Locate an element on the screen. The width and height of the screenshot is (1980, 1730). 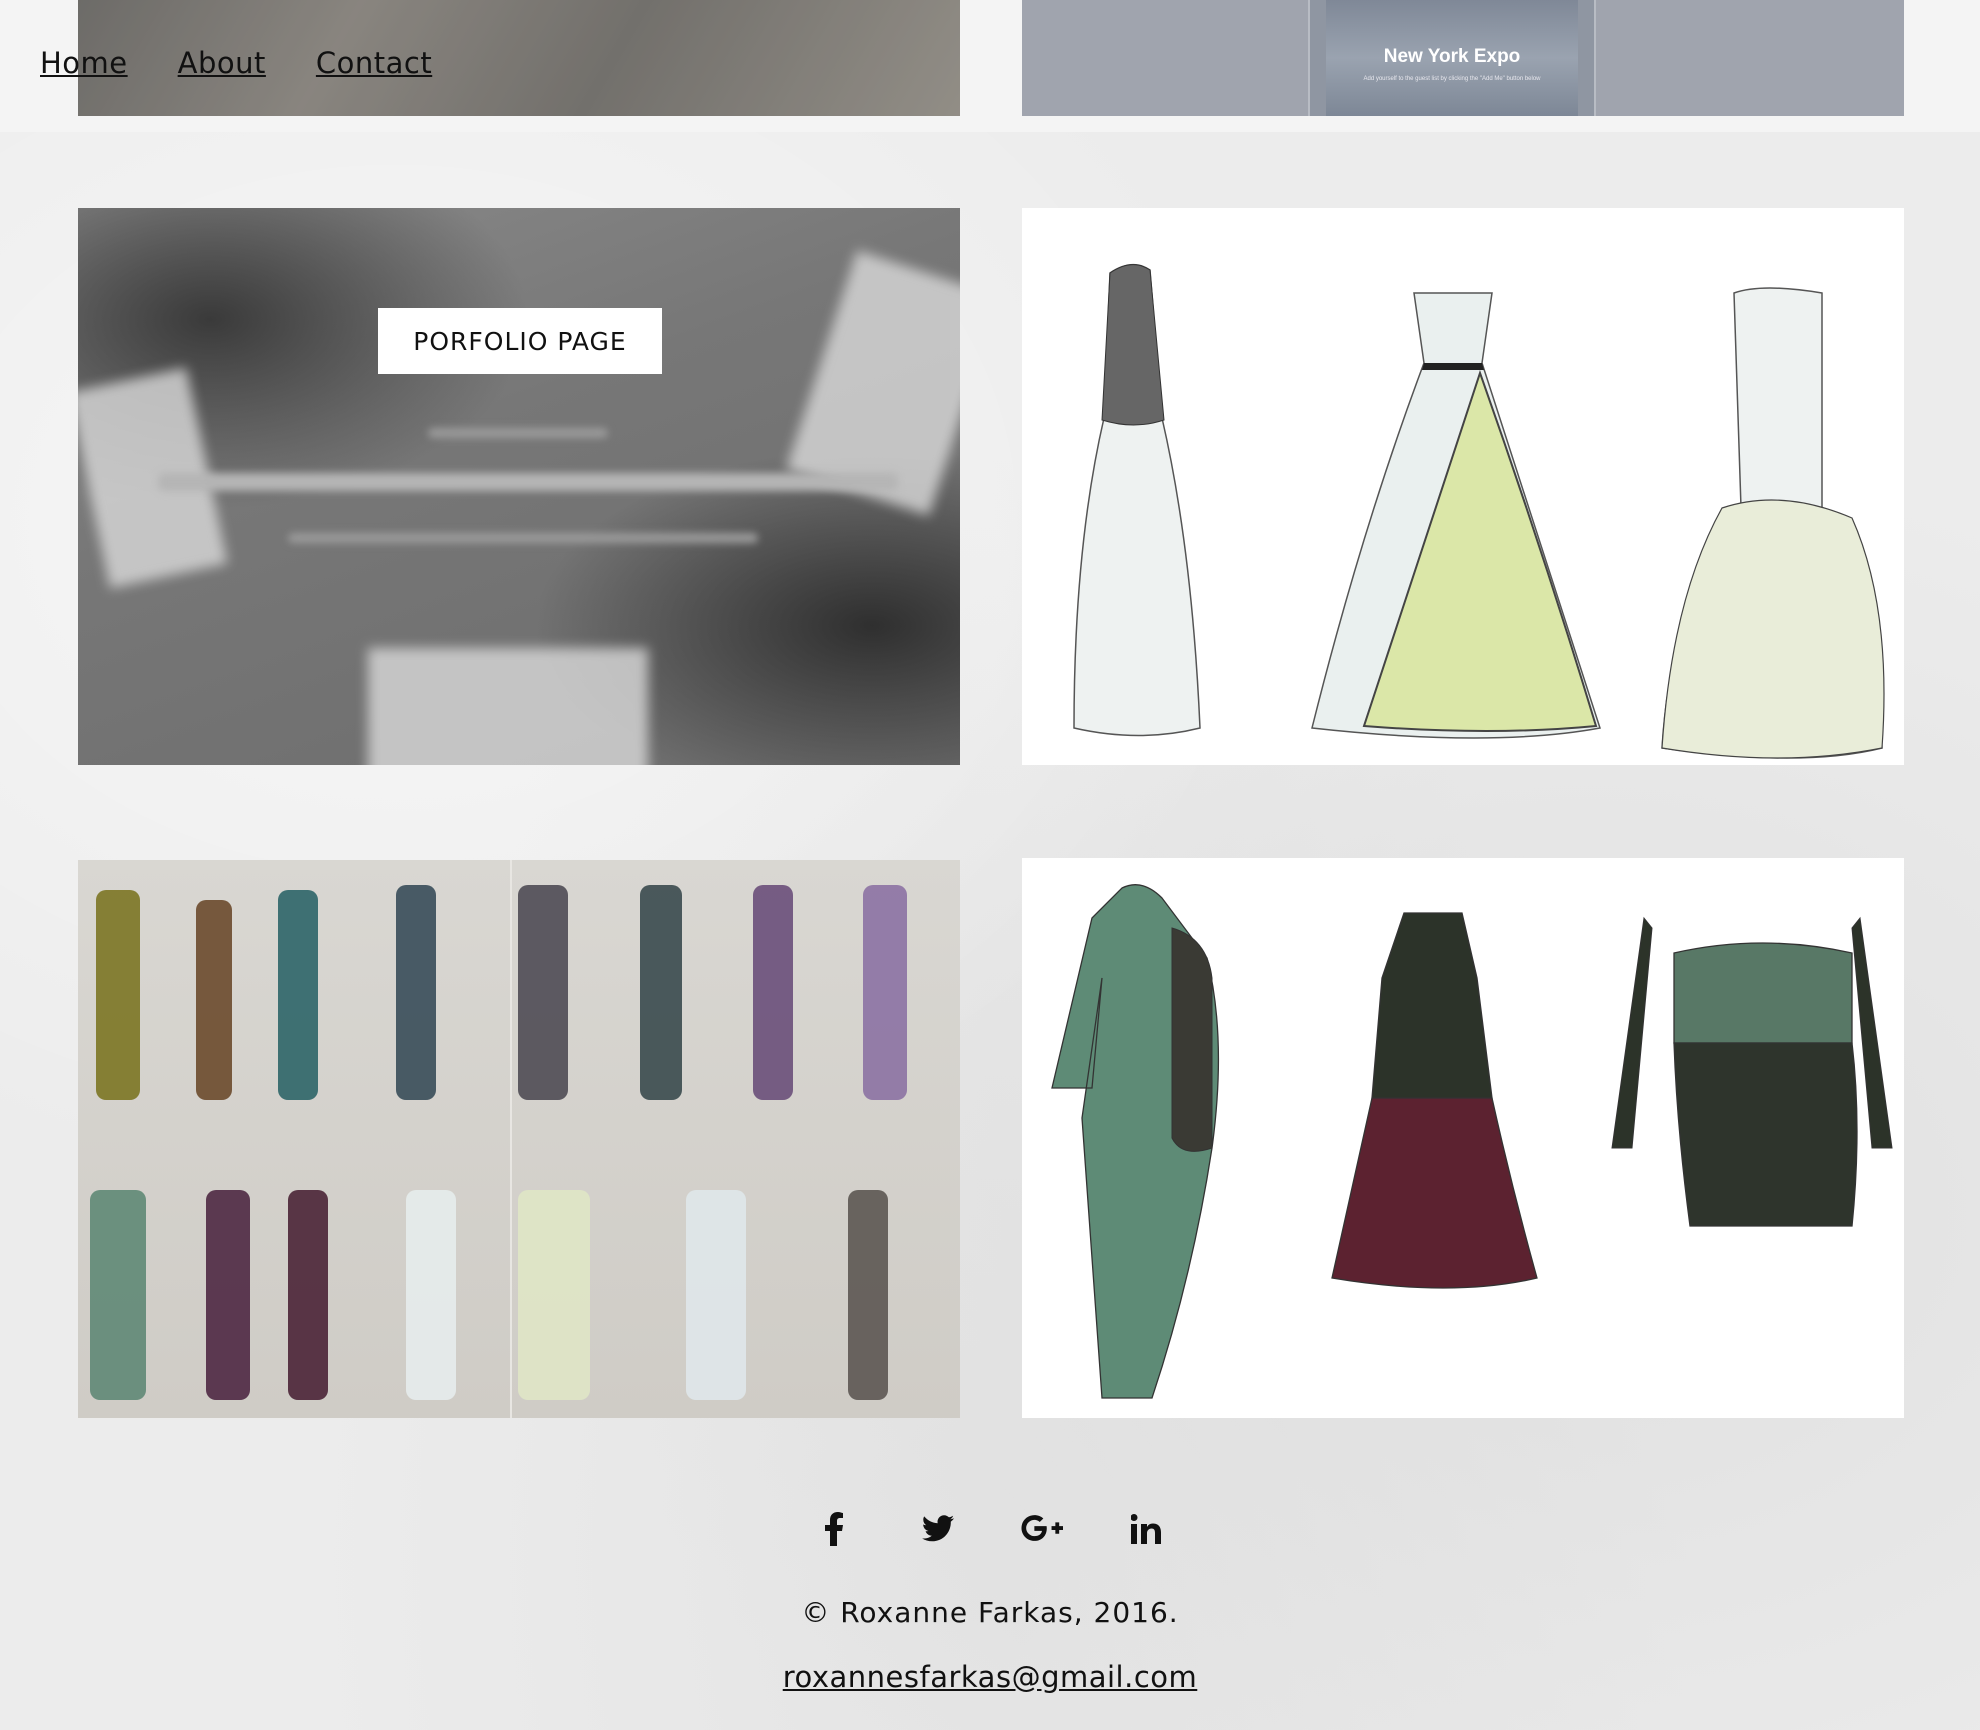
project-tile-white-gowns is located at coordinates (1463, 486).